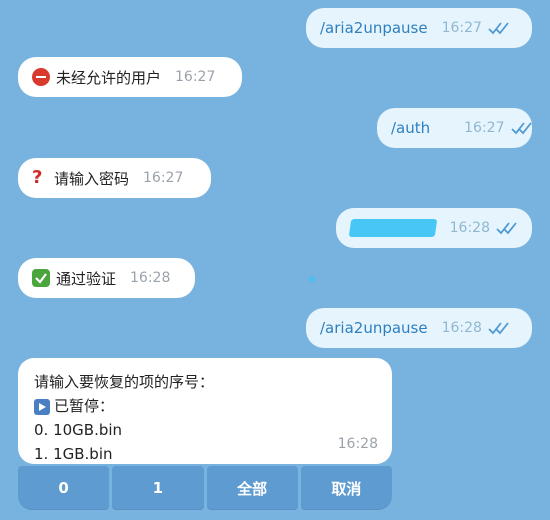  What do you see at coordinates (158, 488) in the screenshot?
I see `keyboard-button-1: 1` at bounding box center [158, 488].